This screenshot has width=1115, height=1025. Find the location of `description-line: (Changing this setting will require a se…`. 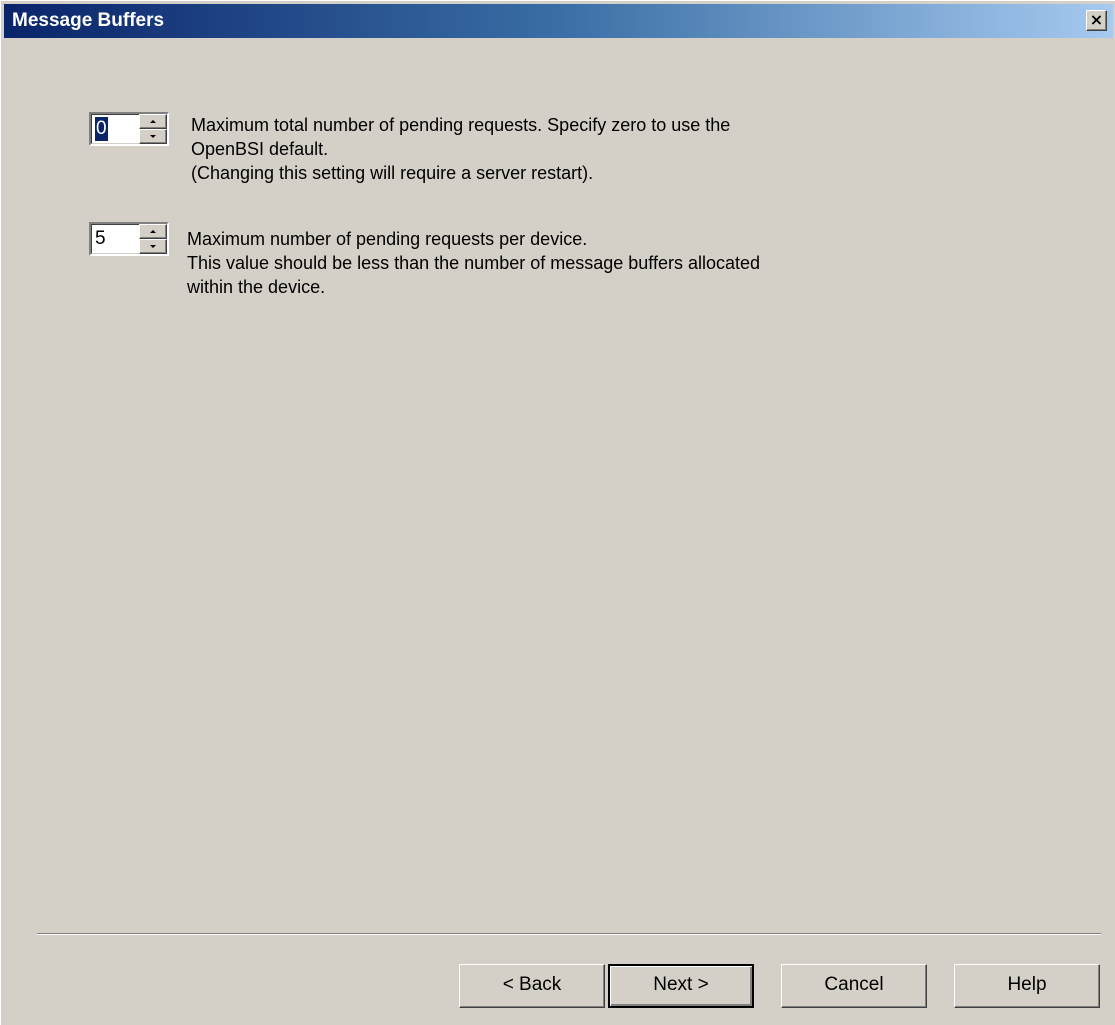

description-line: (Changing this setting will require a se… is located at coordinates (392, 173).